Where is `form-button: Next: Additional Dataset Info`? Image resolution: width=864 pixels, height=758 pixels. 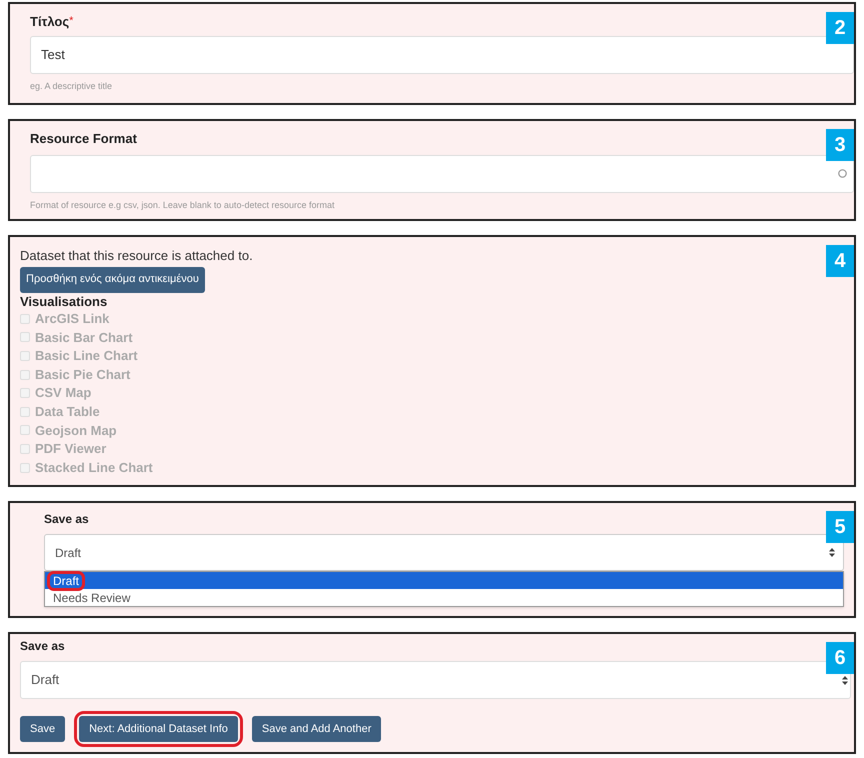
form-button: Next: Additional Dataset Info is located at coordinates (158, 729).